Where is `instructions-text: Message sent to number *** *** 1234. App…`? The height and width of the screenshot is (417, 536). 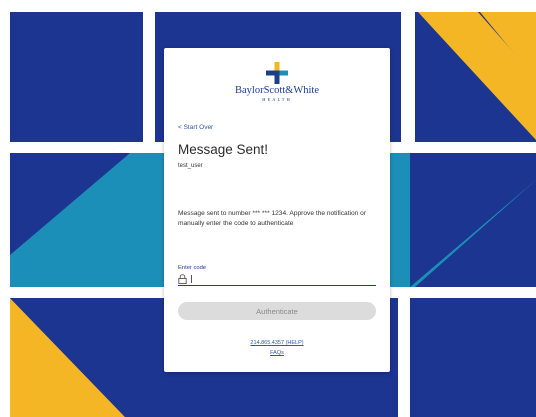 instructions-text: Message sent to number *** *** 1234. App… is located at coordinates (272, 218).